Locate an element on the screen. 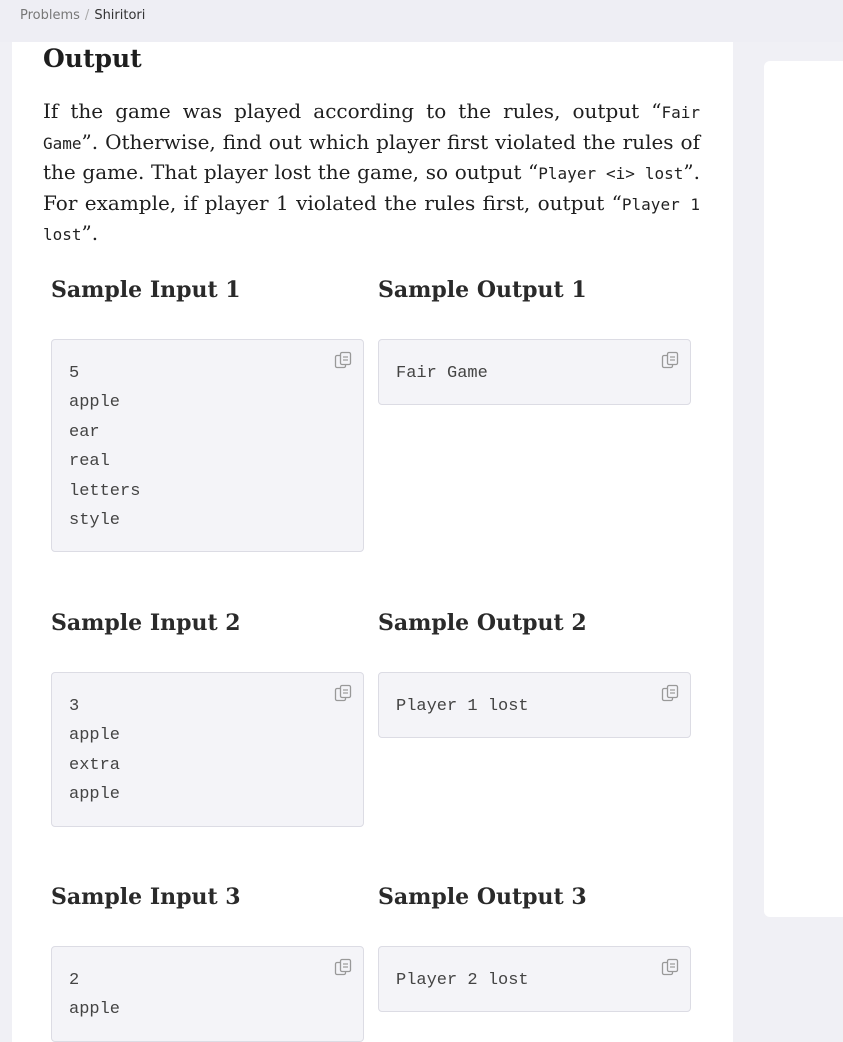 Image resolution: width=843 pixels, height=1042 pixels. sample-output-1-title: Sample Output 1 is located at coordinates (482, 290).